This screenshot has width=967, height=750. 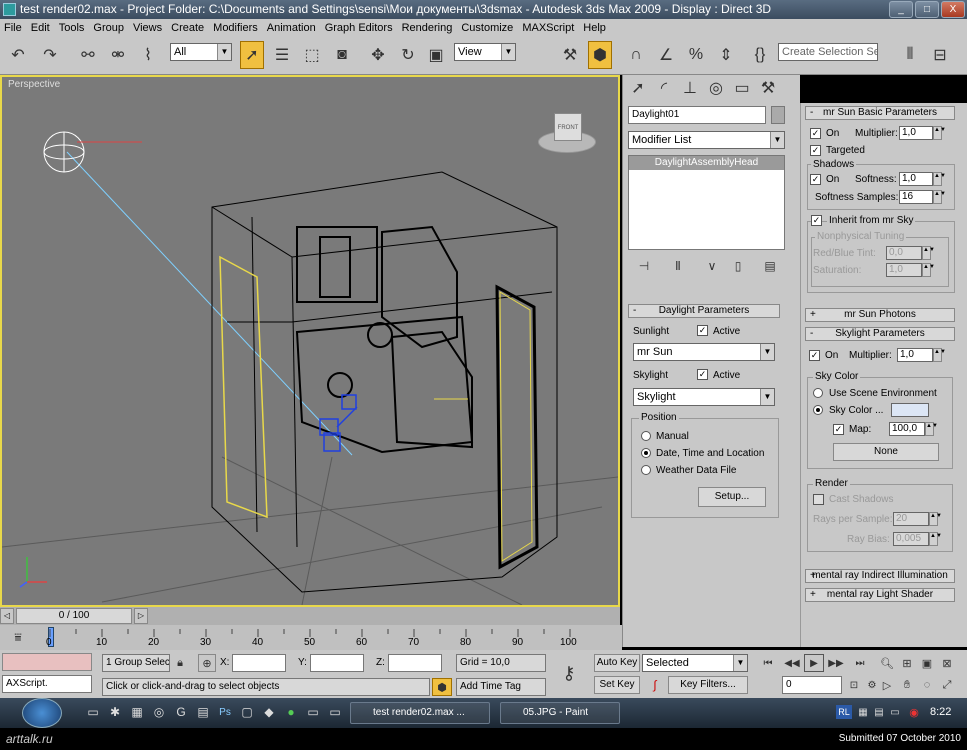 I want to click on menu-rendering: Rendering, so click(x=427, y=28).